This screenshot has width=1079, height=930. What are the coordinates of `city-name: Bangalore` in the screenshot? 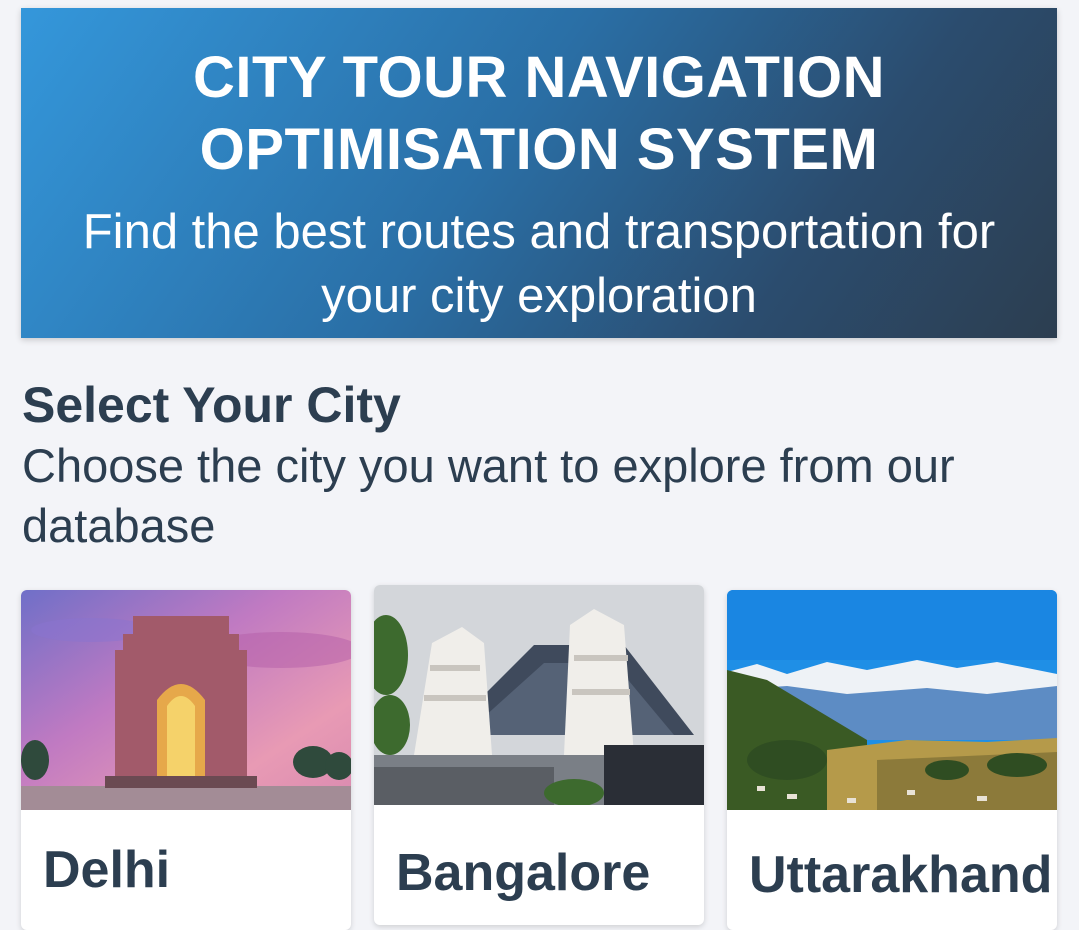 It's located at (523, 873).